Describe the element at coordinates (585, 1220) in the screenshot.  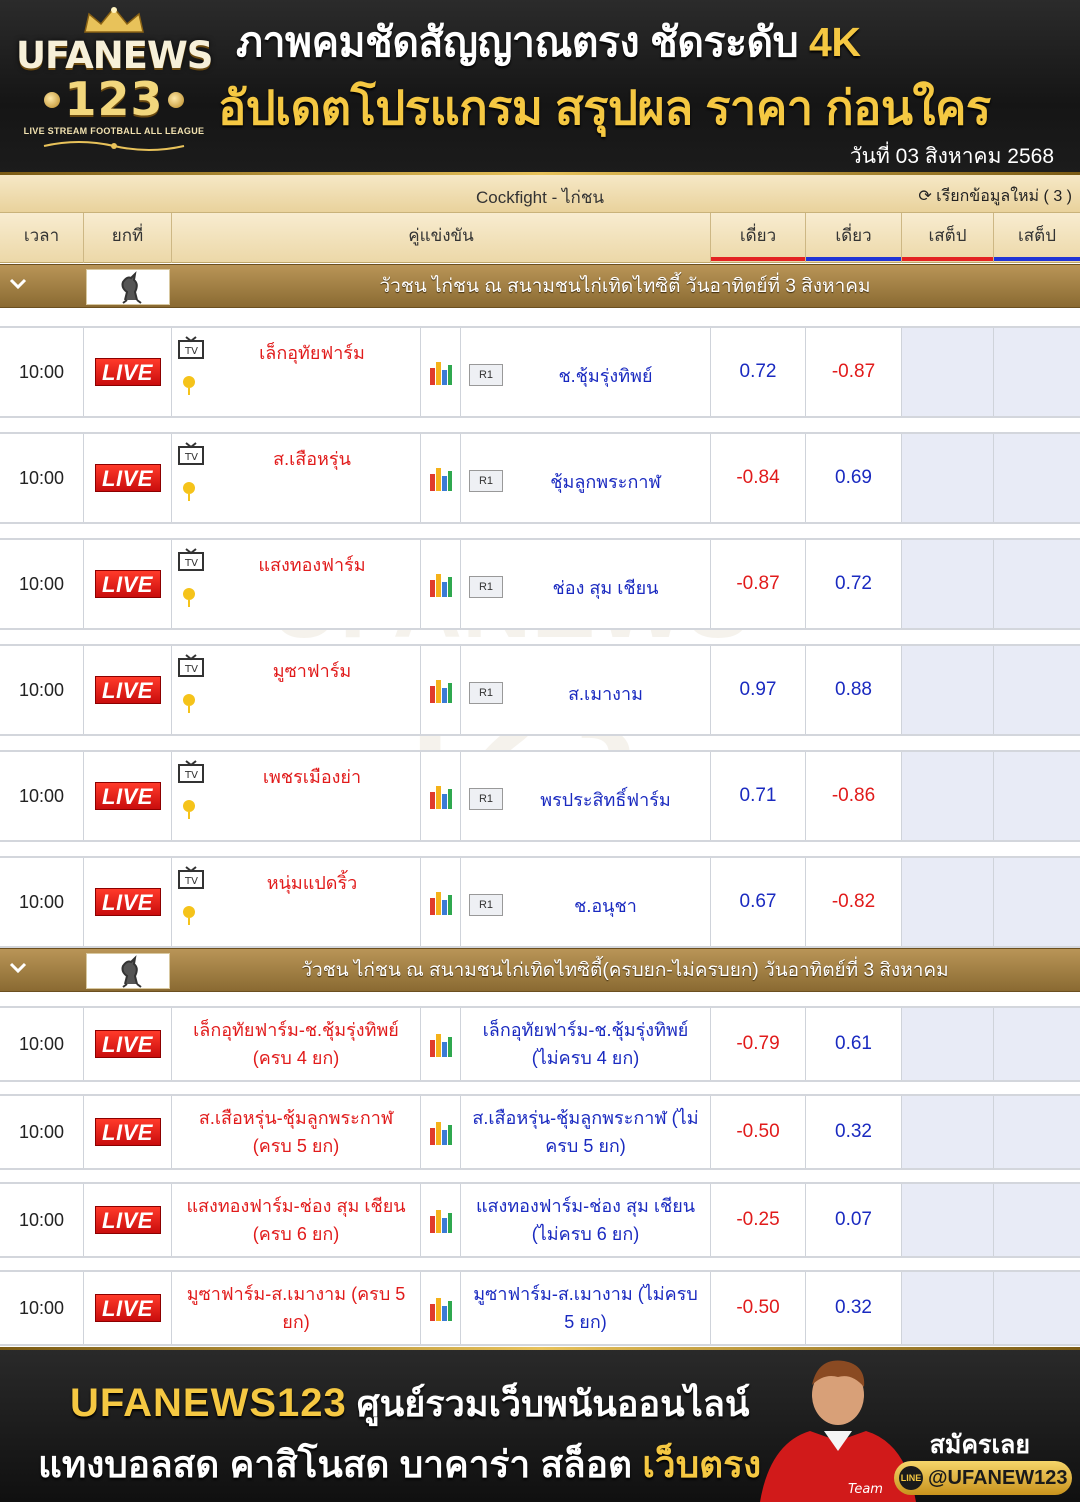
I see `away-team-name: แสงทองฟาร์ม-ช่อง สุม เชียน (ไม่ครบ 6 ยก)` at that location.